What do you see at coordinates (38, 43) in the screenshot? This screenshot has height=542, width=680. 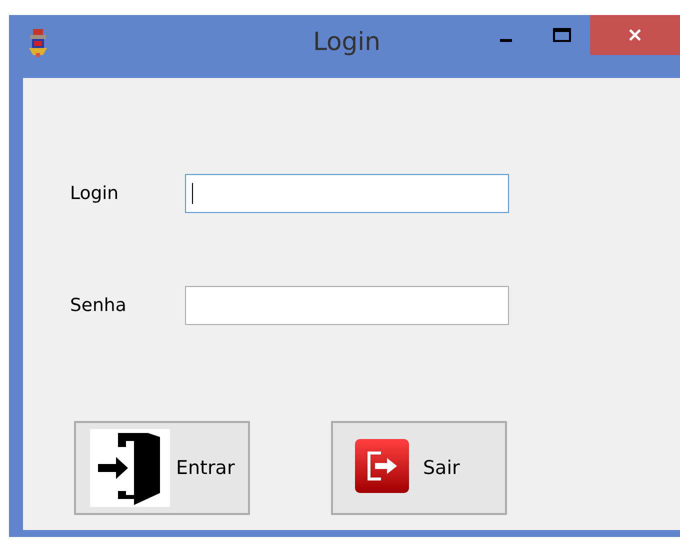 I see `crest-icon` at bounding box center [38, 43].